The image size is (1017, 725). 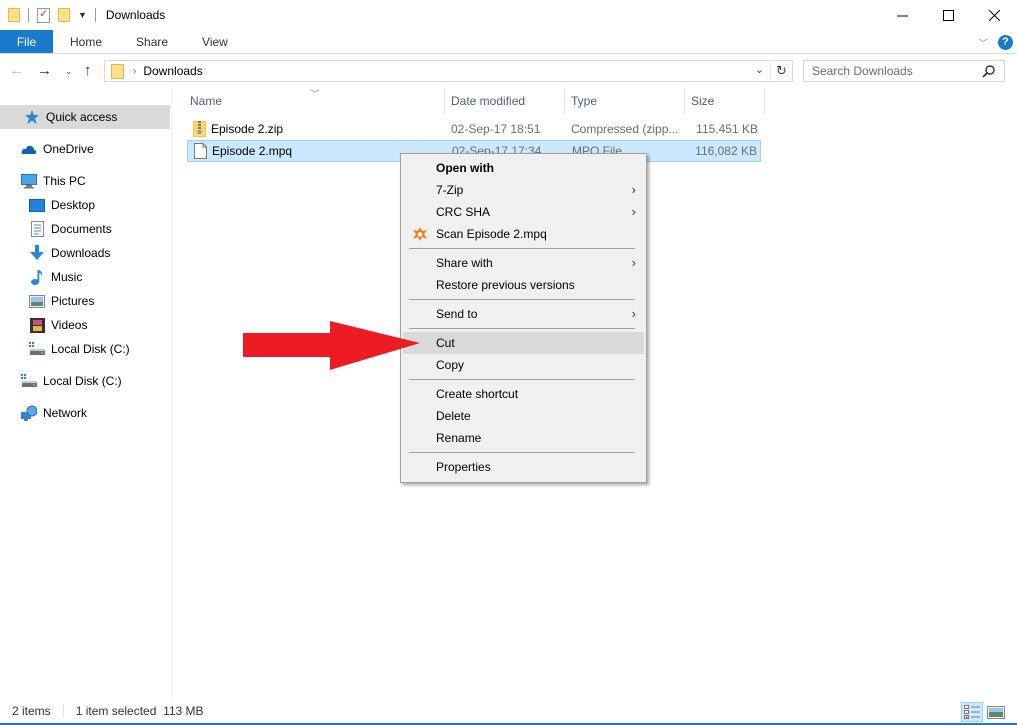 I want to click on menu-item-cut: Cut, so click(x=523, y=343).